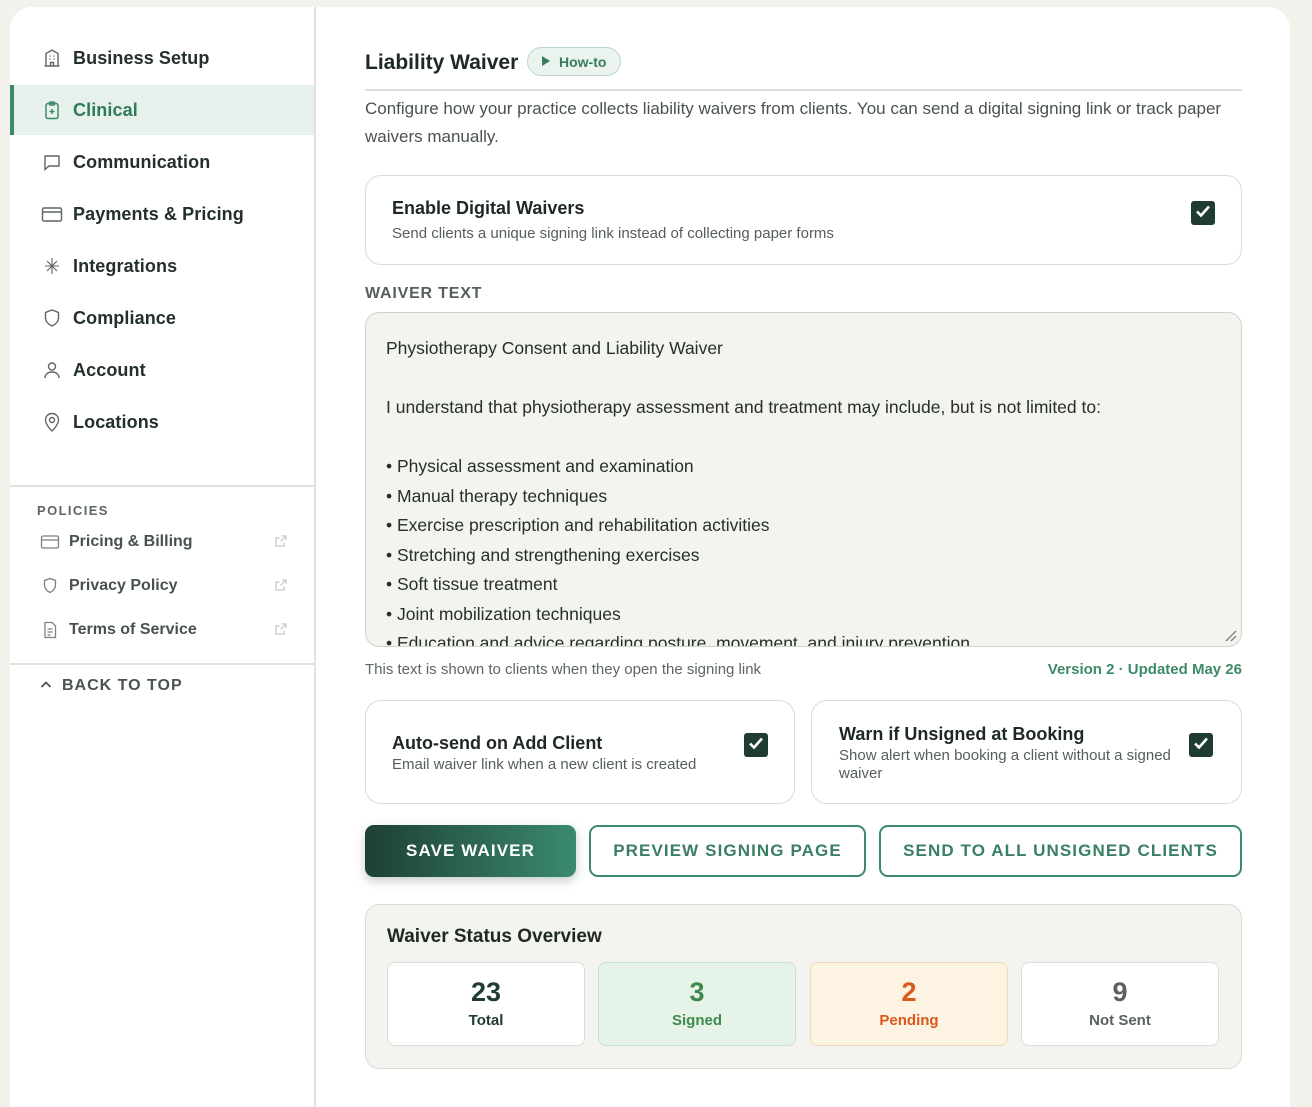 This screenshot has height=1107, width=1312. Describe the element at coordinates (727, 851) in the screenshot. I see `preview-signing-page-button: PREVIEW SIGNING PAGE` at that location.